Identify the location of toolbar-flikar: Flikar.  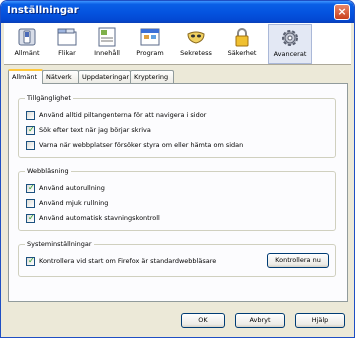
(67, 44).